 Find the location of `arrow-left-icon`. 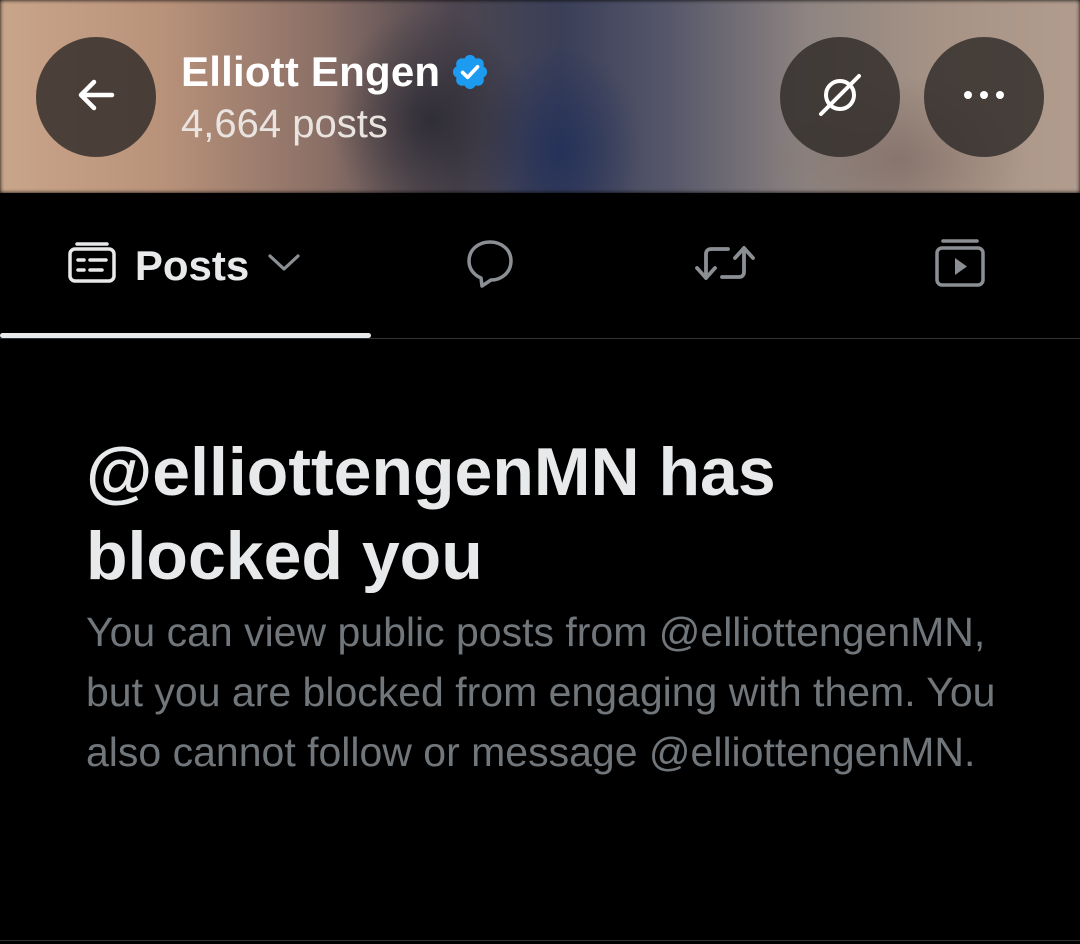

arrow-left-icon is located at coordinates (96, 97).